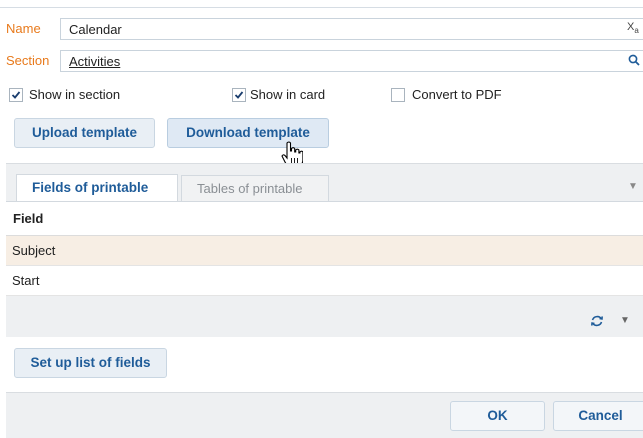 The image size is (643, 438). What do you see at coordinates (95, 29) in the screenshot?
I see `name-value: Calendar` at bounding box center [95, 29].